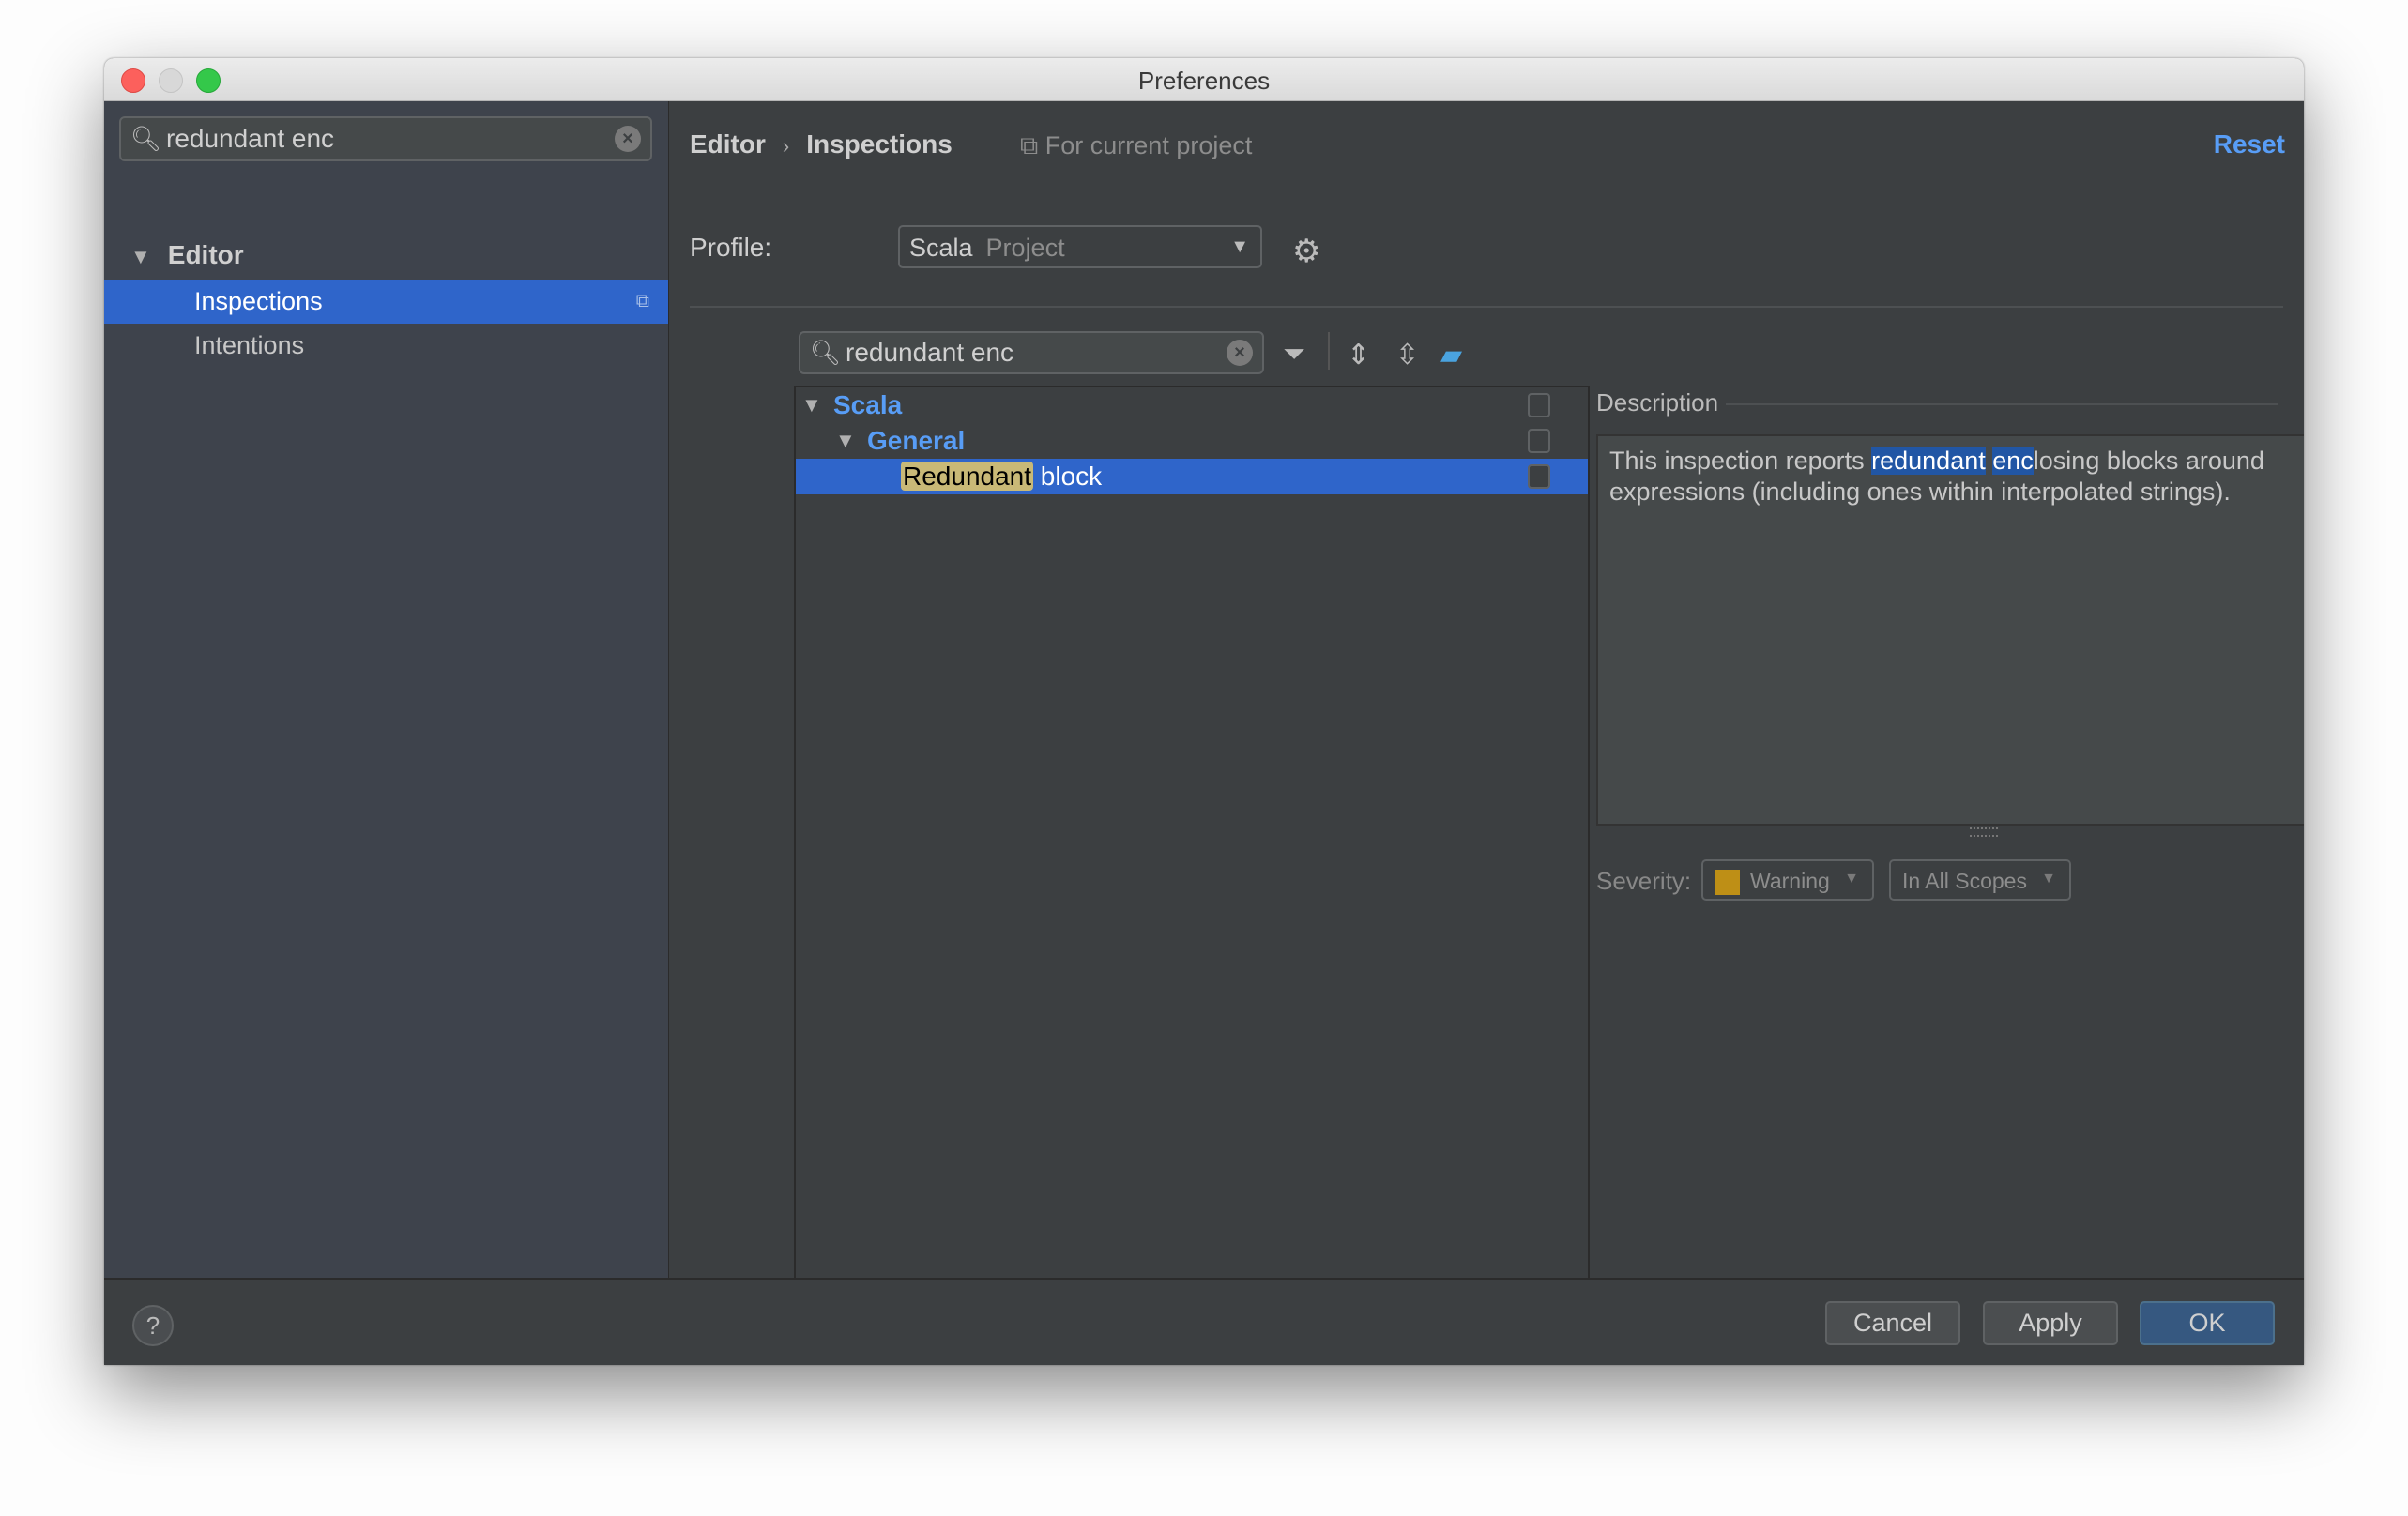 The width and height of the screenshot is (2408, 1516). Describe the element at coordinates (821, 144) in the screenshot. I see `breadcrumb: Editor › Inspections` at that location.